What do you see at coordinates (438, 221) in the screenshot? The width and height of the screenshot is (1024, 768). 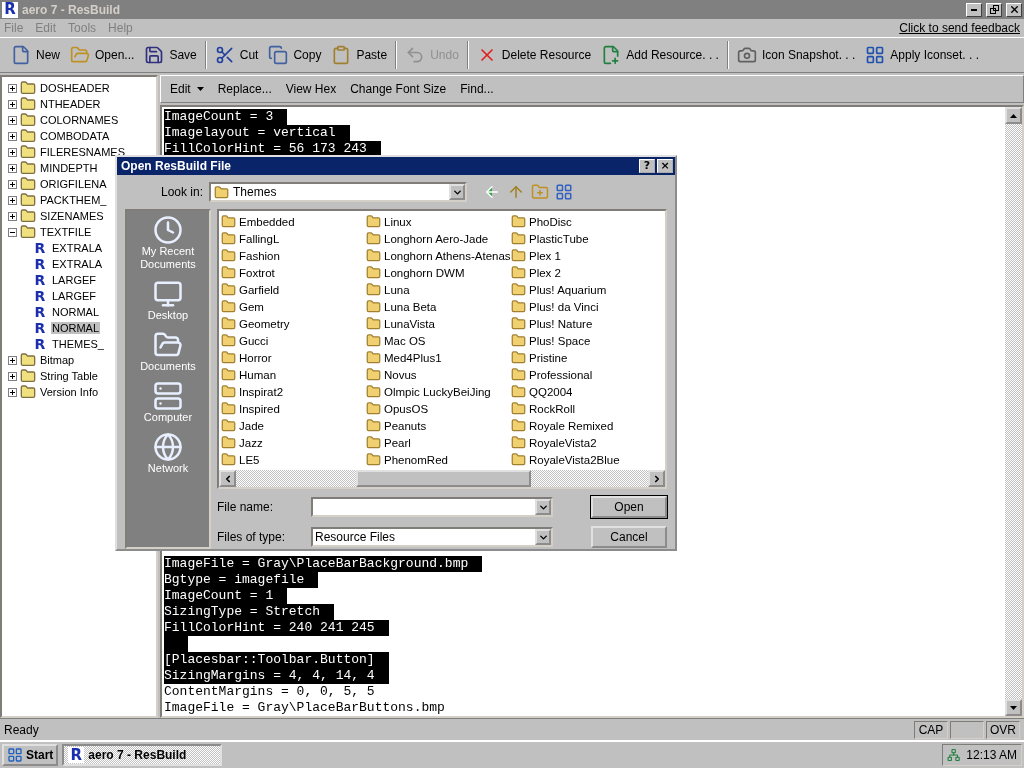 I see `folder-item: Linux` at bounding box center [438, 221].